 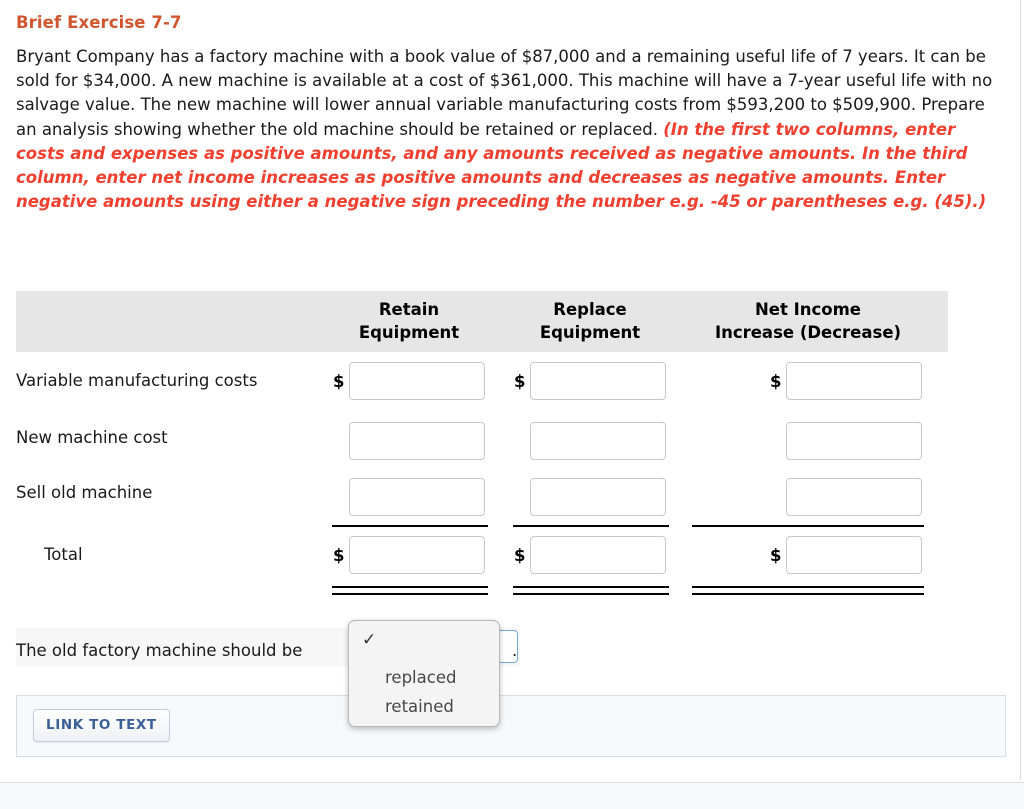 What do you see at coordinates (92, 437) in the screenshot?
I see `row-label-new-machine-cost: New machine cost` at bounding box center [92, 437].